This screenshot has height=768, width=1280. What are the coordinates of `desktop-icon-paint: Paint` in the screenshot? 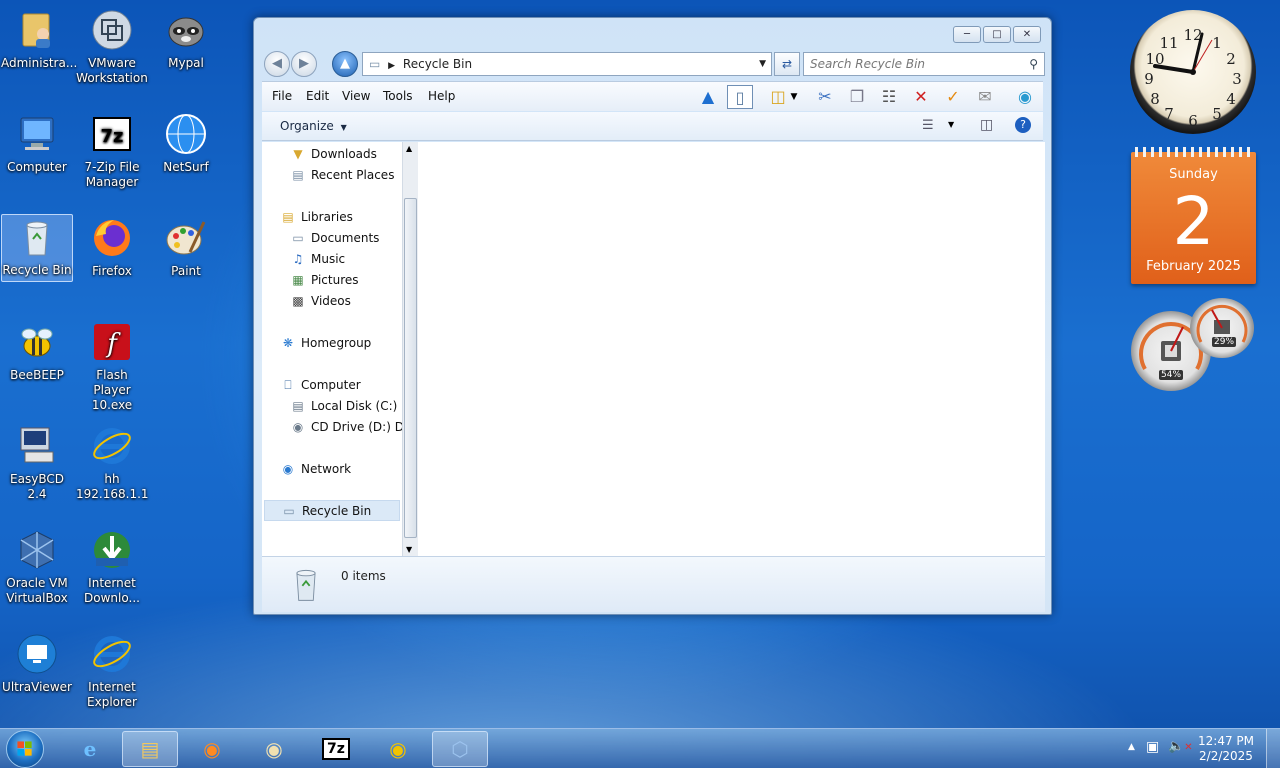 It's located at (186, 247).